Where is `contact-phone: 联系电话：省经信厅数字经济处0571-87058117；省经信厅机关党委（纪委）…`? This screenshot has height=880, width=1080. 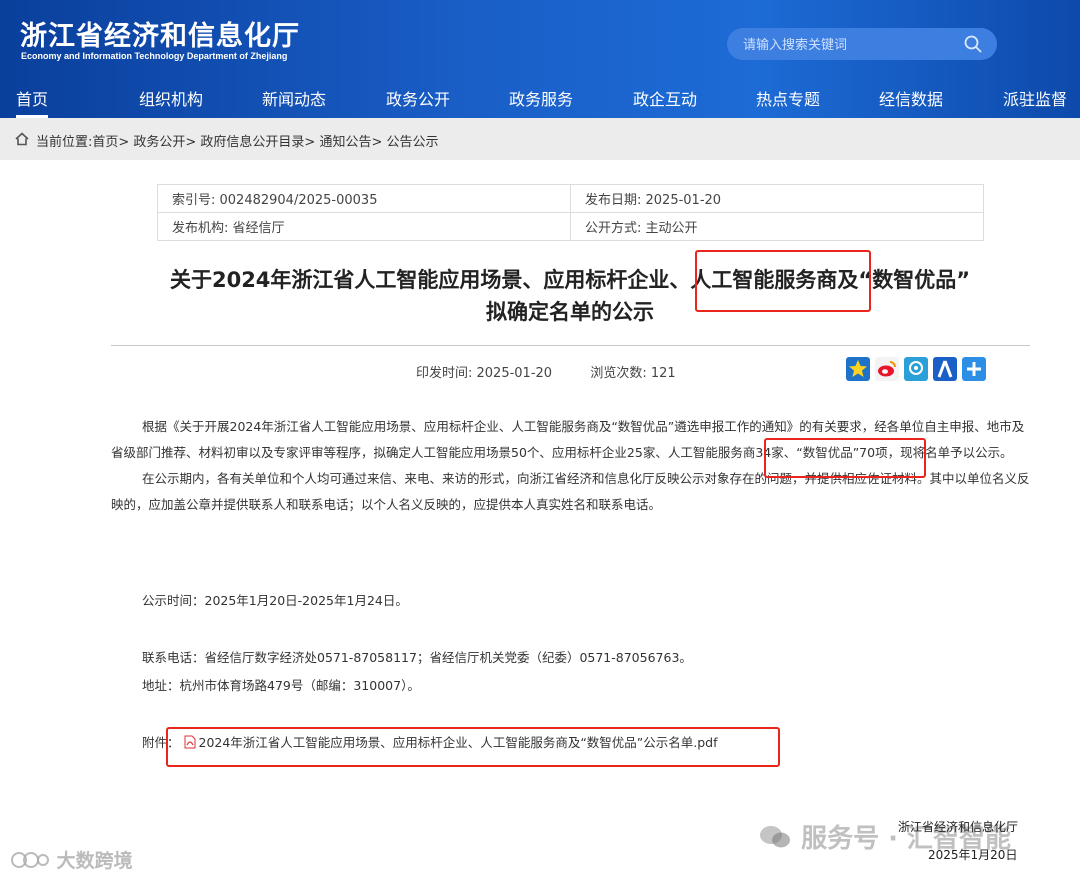
contact-phone: 联系电话：省经信厅数字经济处0571-87058117；省经信厅机关党委（纪委）… is located at coordinates (417, 657).